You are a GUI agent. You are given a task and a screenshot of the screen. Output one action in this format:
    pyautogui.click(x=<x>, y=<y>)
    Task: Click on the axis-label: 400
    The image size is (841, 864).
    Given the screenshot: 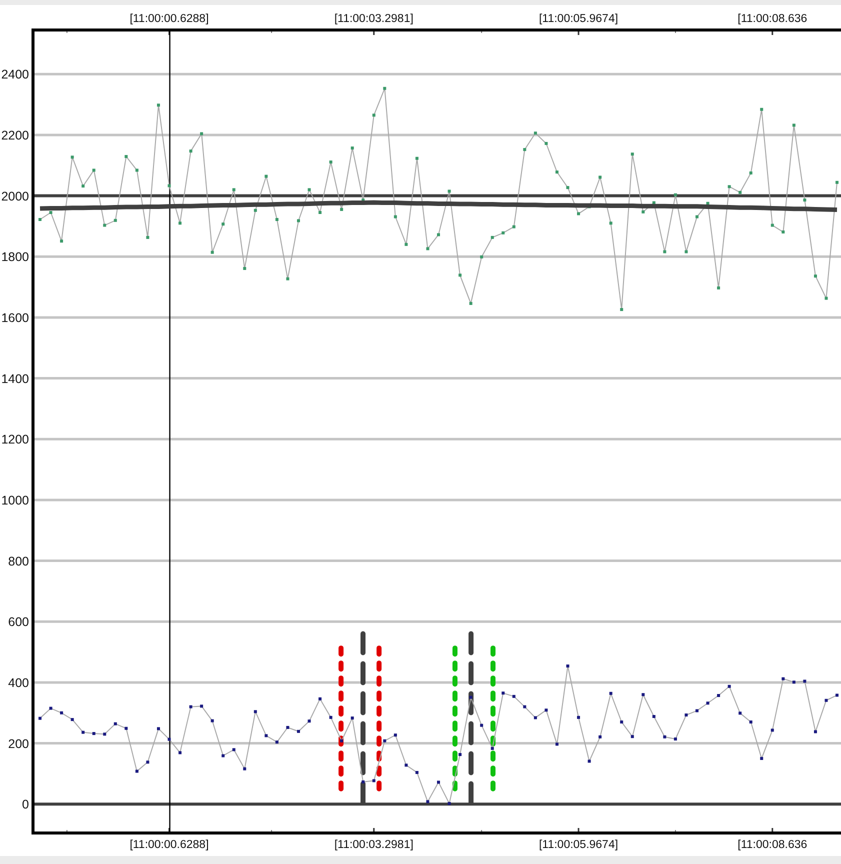 What is the action you would take?
    pyautogui.click(x=18, y=683)
    